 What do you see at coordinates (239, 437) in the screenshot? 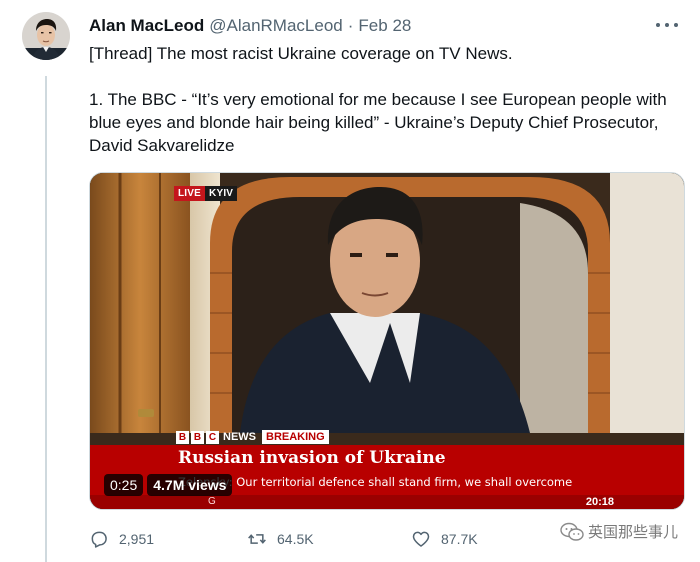
I see `news-label: NEWS` at bounding box center [239, 437].